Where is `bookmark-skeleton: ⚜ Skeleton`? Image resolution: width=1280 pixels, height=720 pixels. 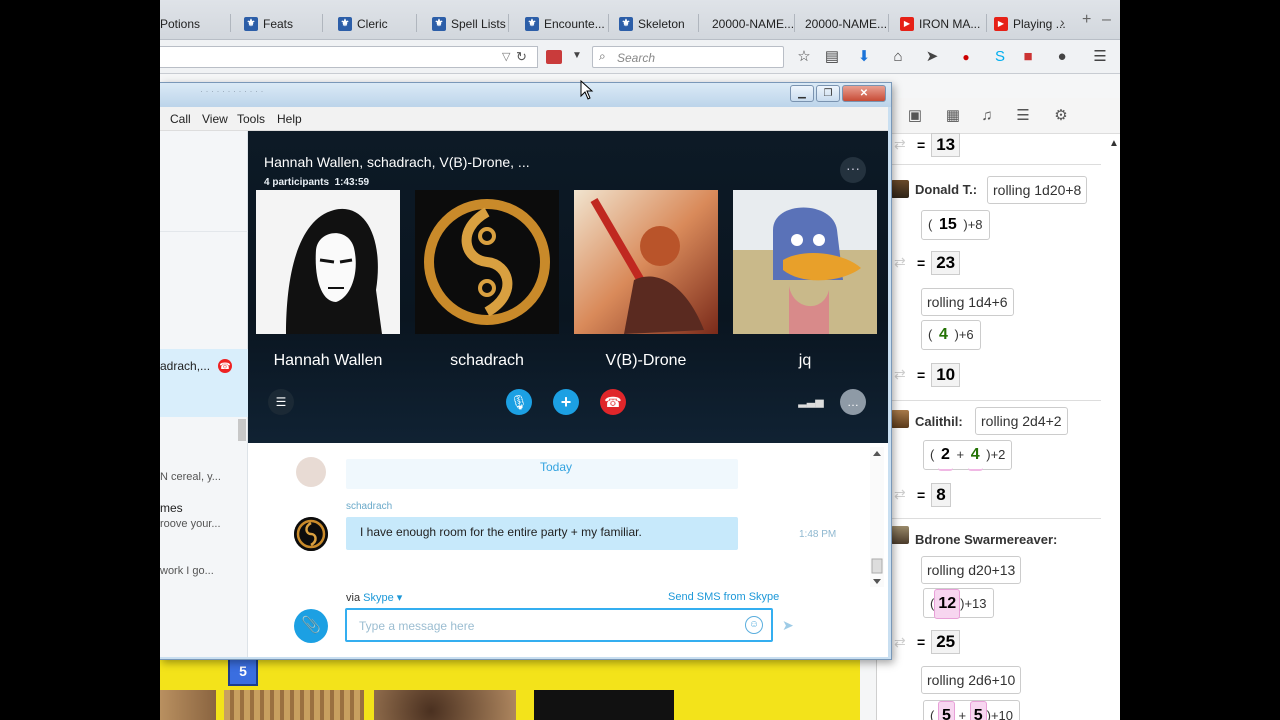
bookmark-skeleton: ⚜ Skeleton is located at coordinates (652, 24).